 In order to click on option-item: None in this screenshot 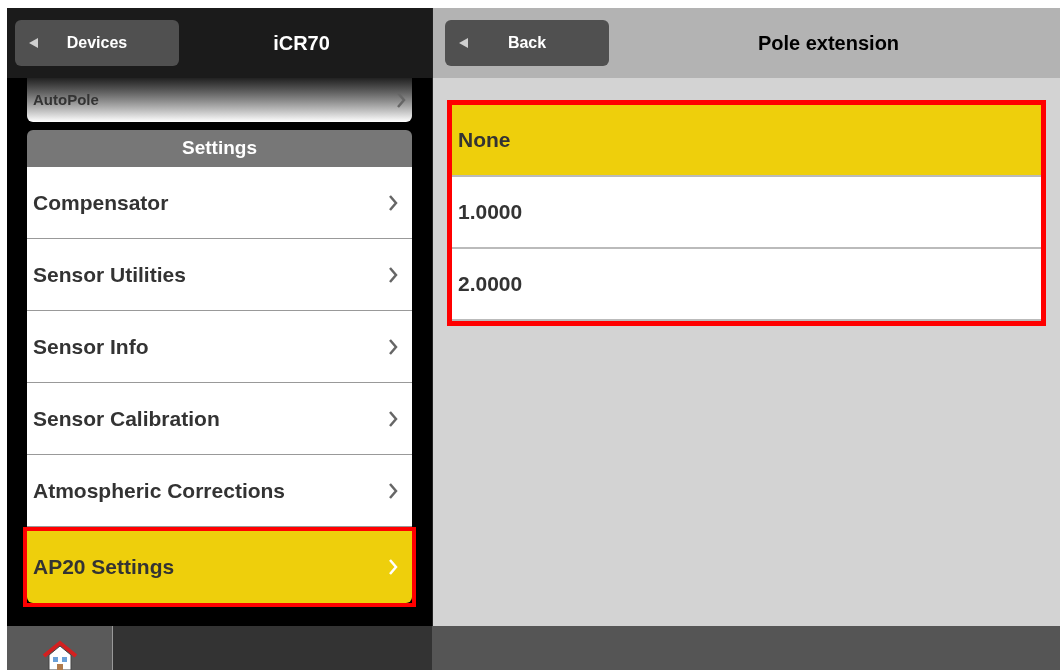, I will do `click(746, 141)`.